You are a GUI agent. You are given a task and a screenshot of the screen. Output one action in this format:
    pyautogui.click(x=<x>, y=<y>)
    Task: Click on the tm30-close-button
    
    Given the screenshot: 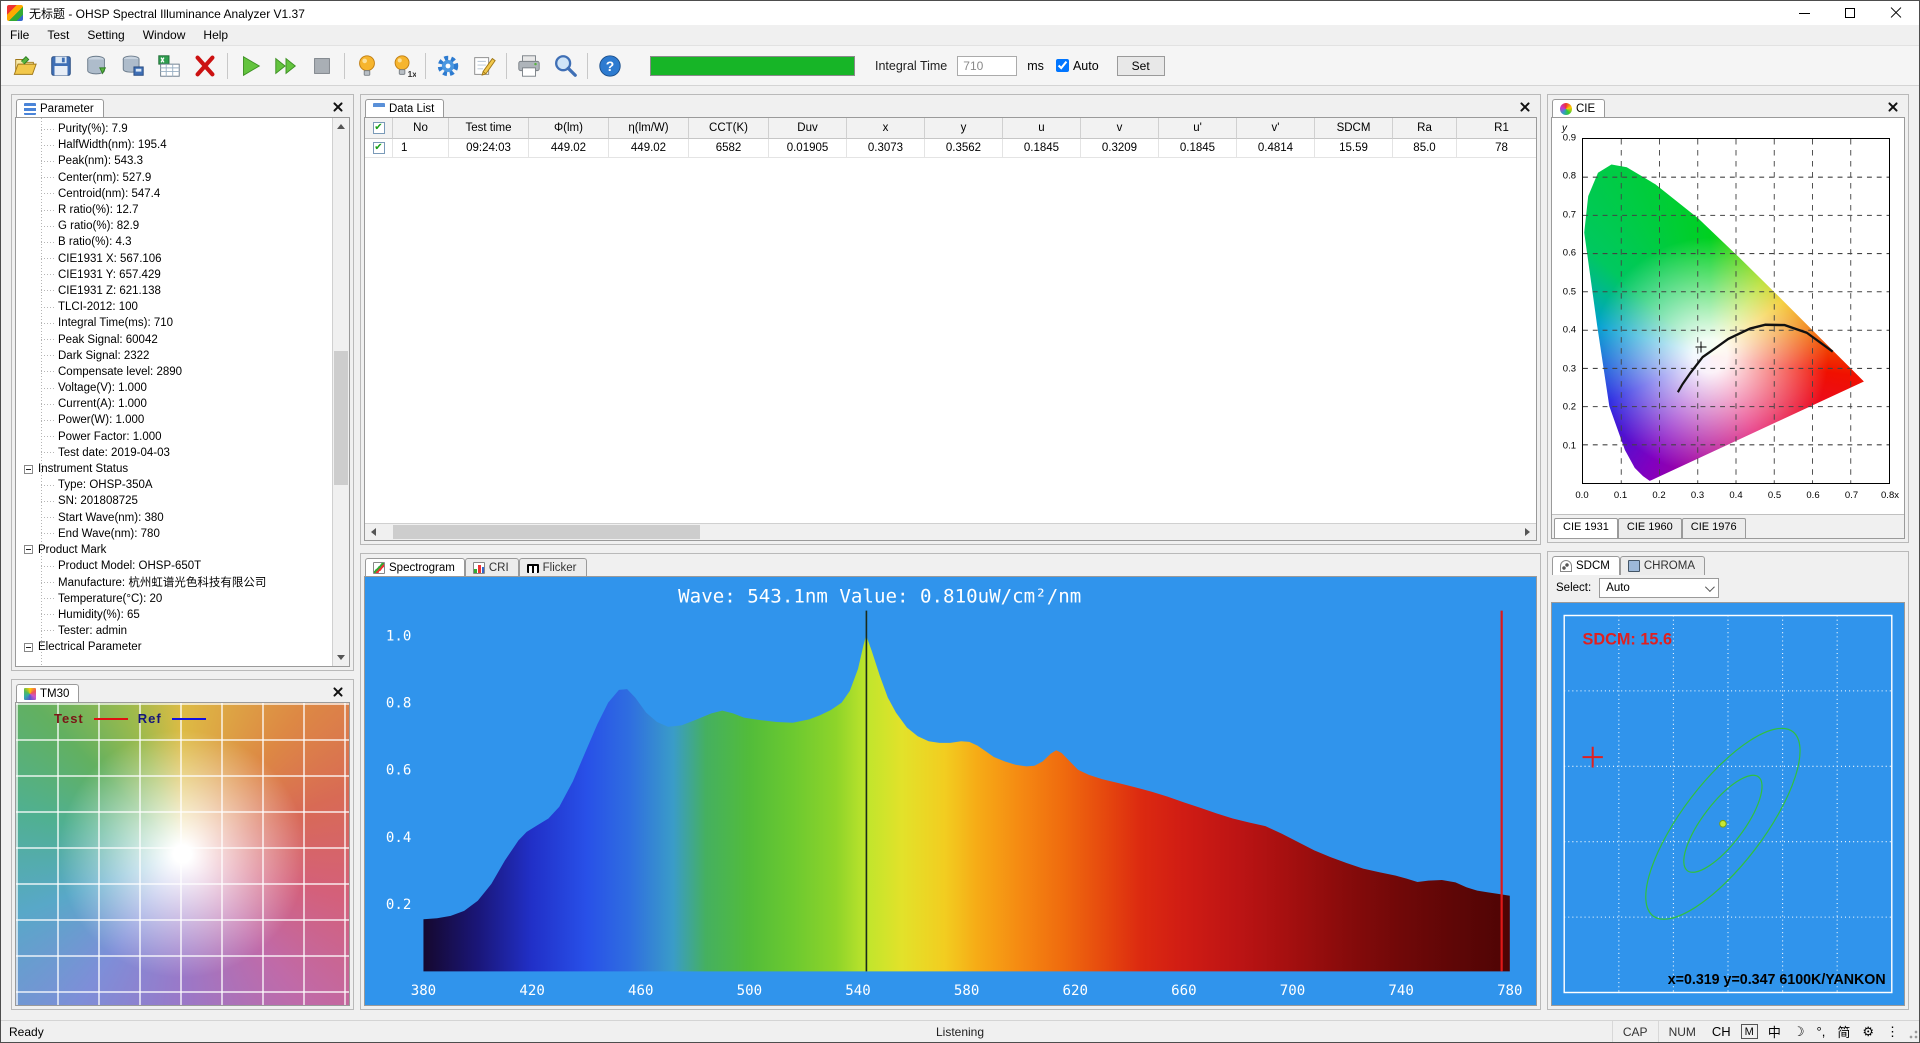 What is the action you would take?
    pyautogui.click(x=340, y=691)
    